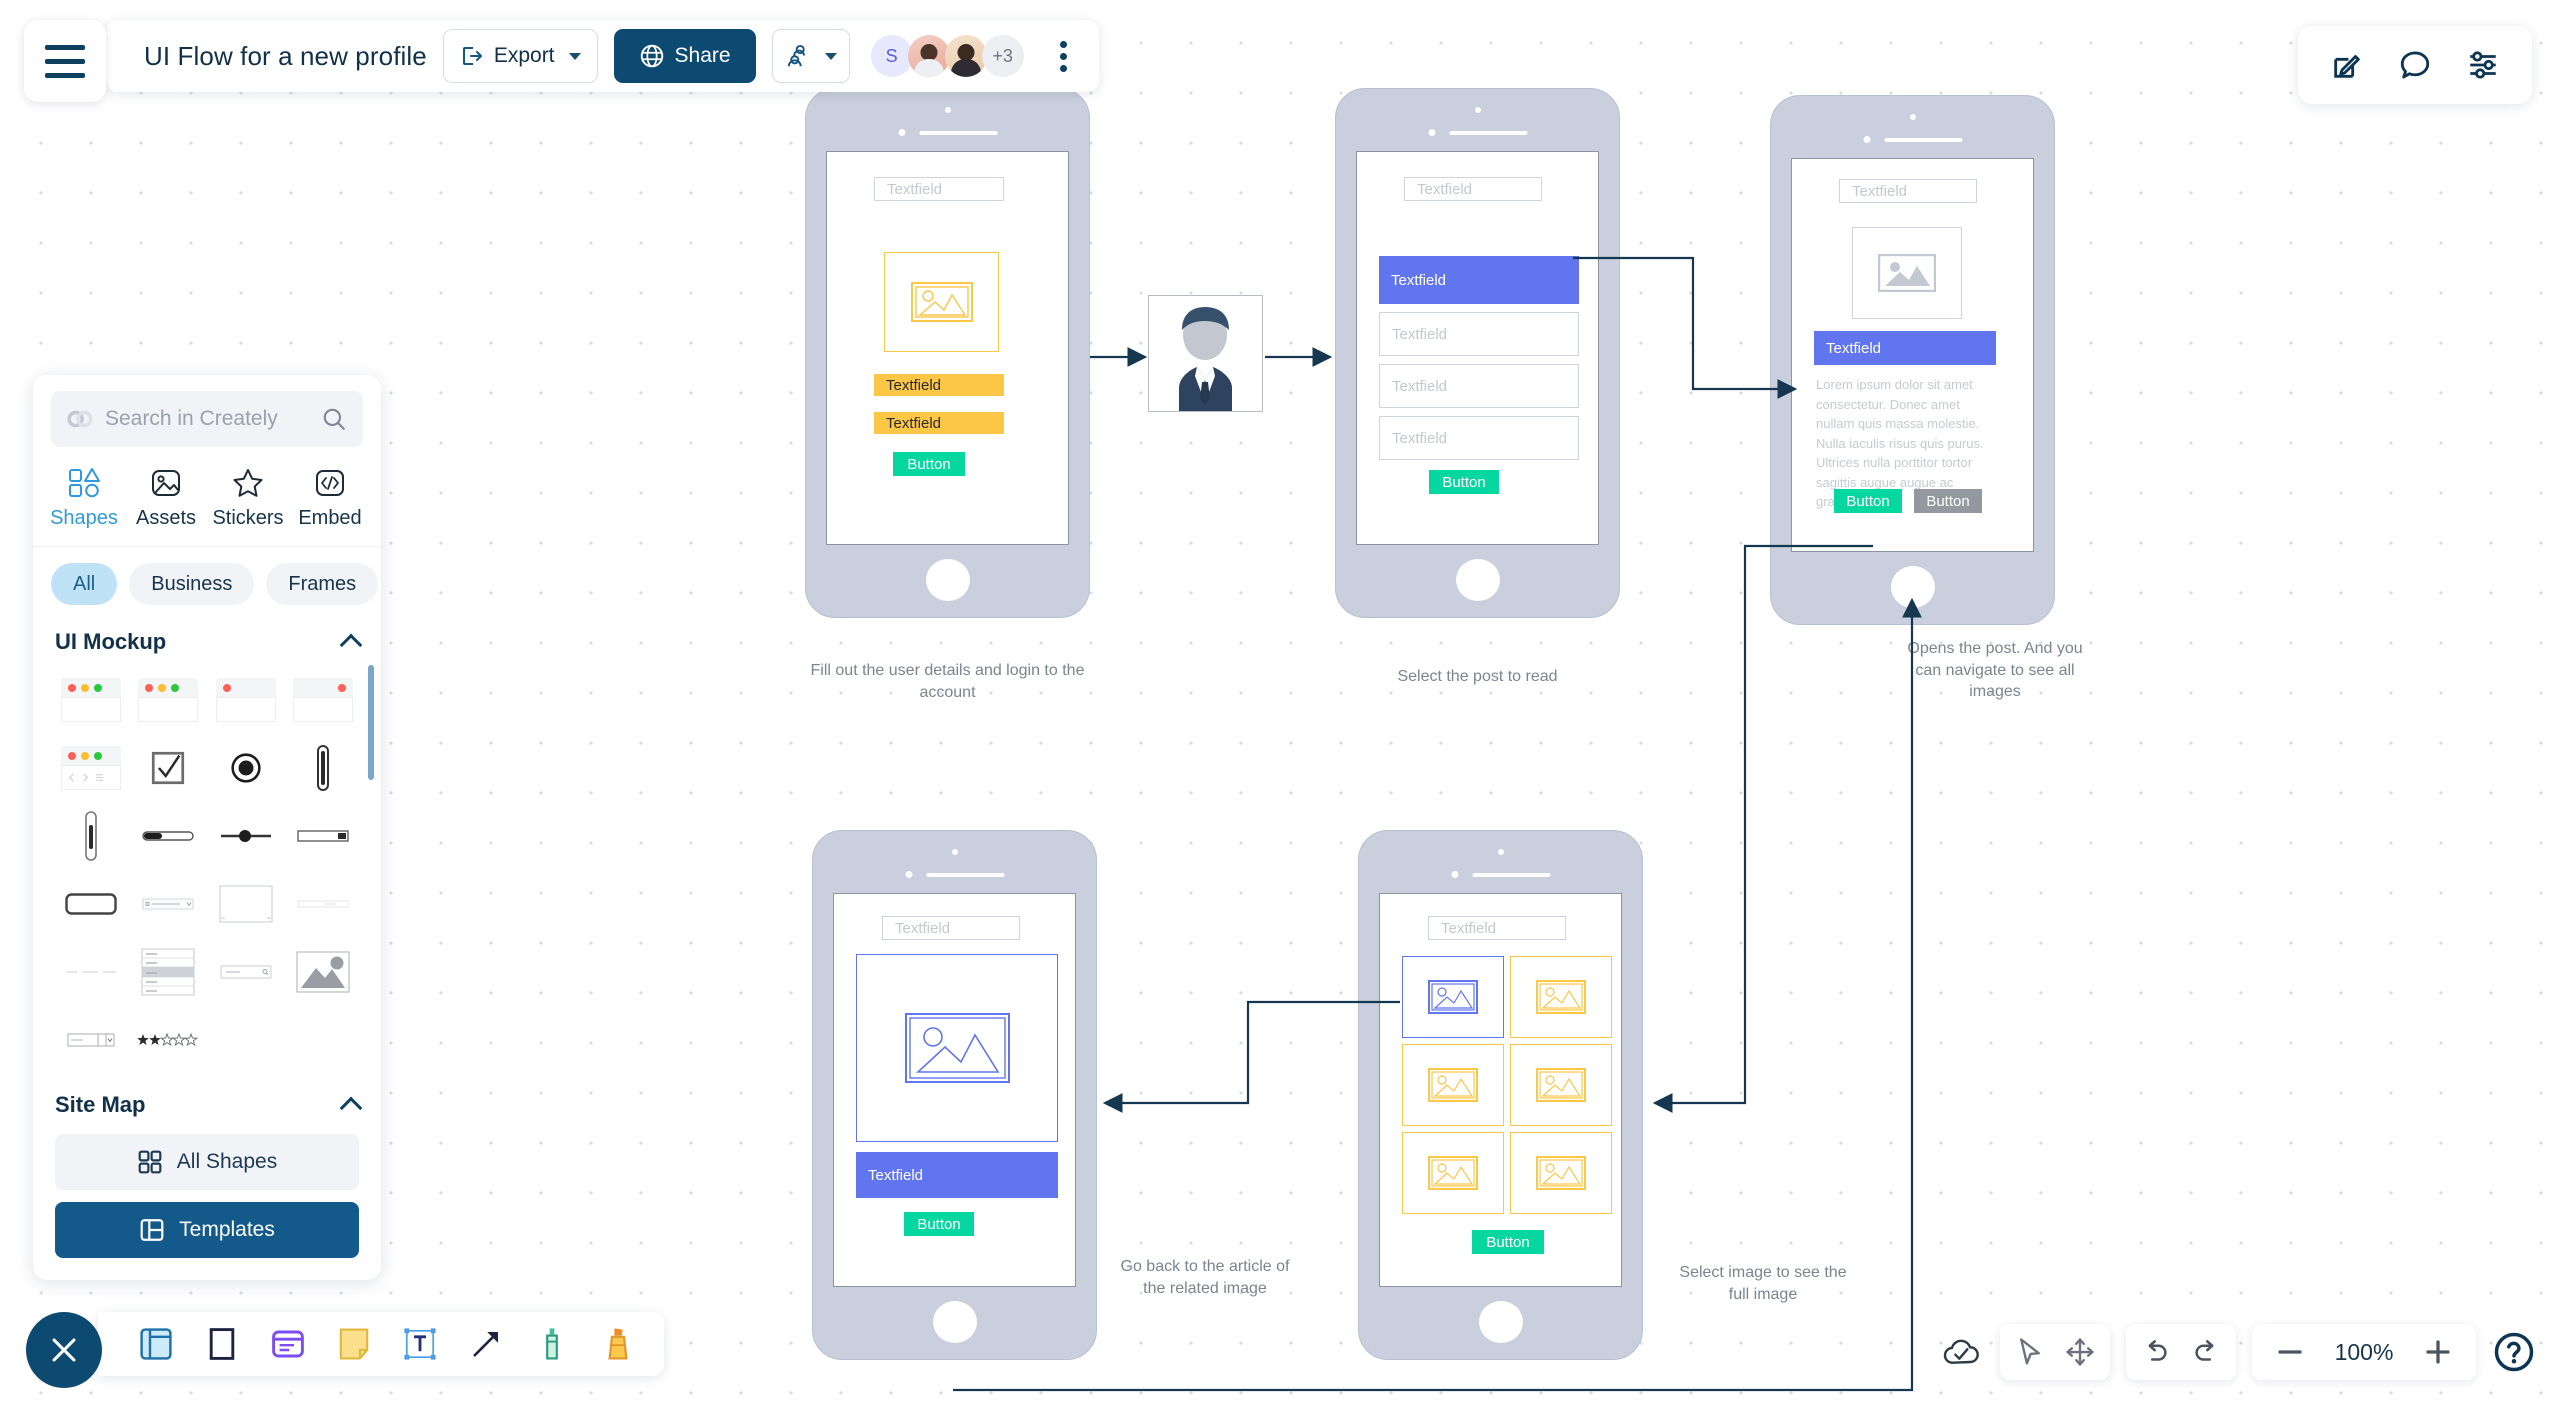  Describe the element at coordinates (486, 1344) in the screenshot. I see `arrow-icon` at that location.